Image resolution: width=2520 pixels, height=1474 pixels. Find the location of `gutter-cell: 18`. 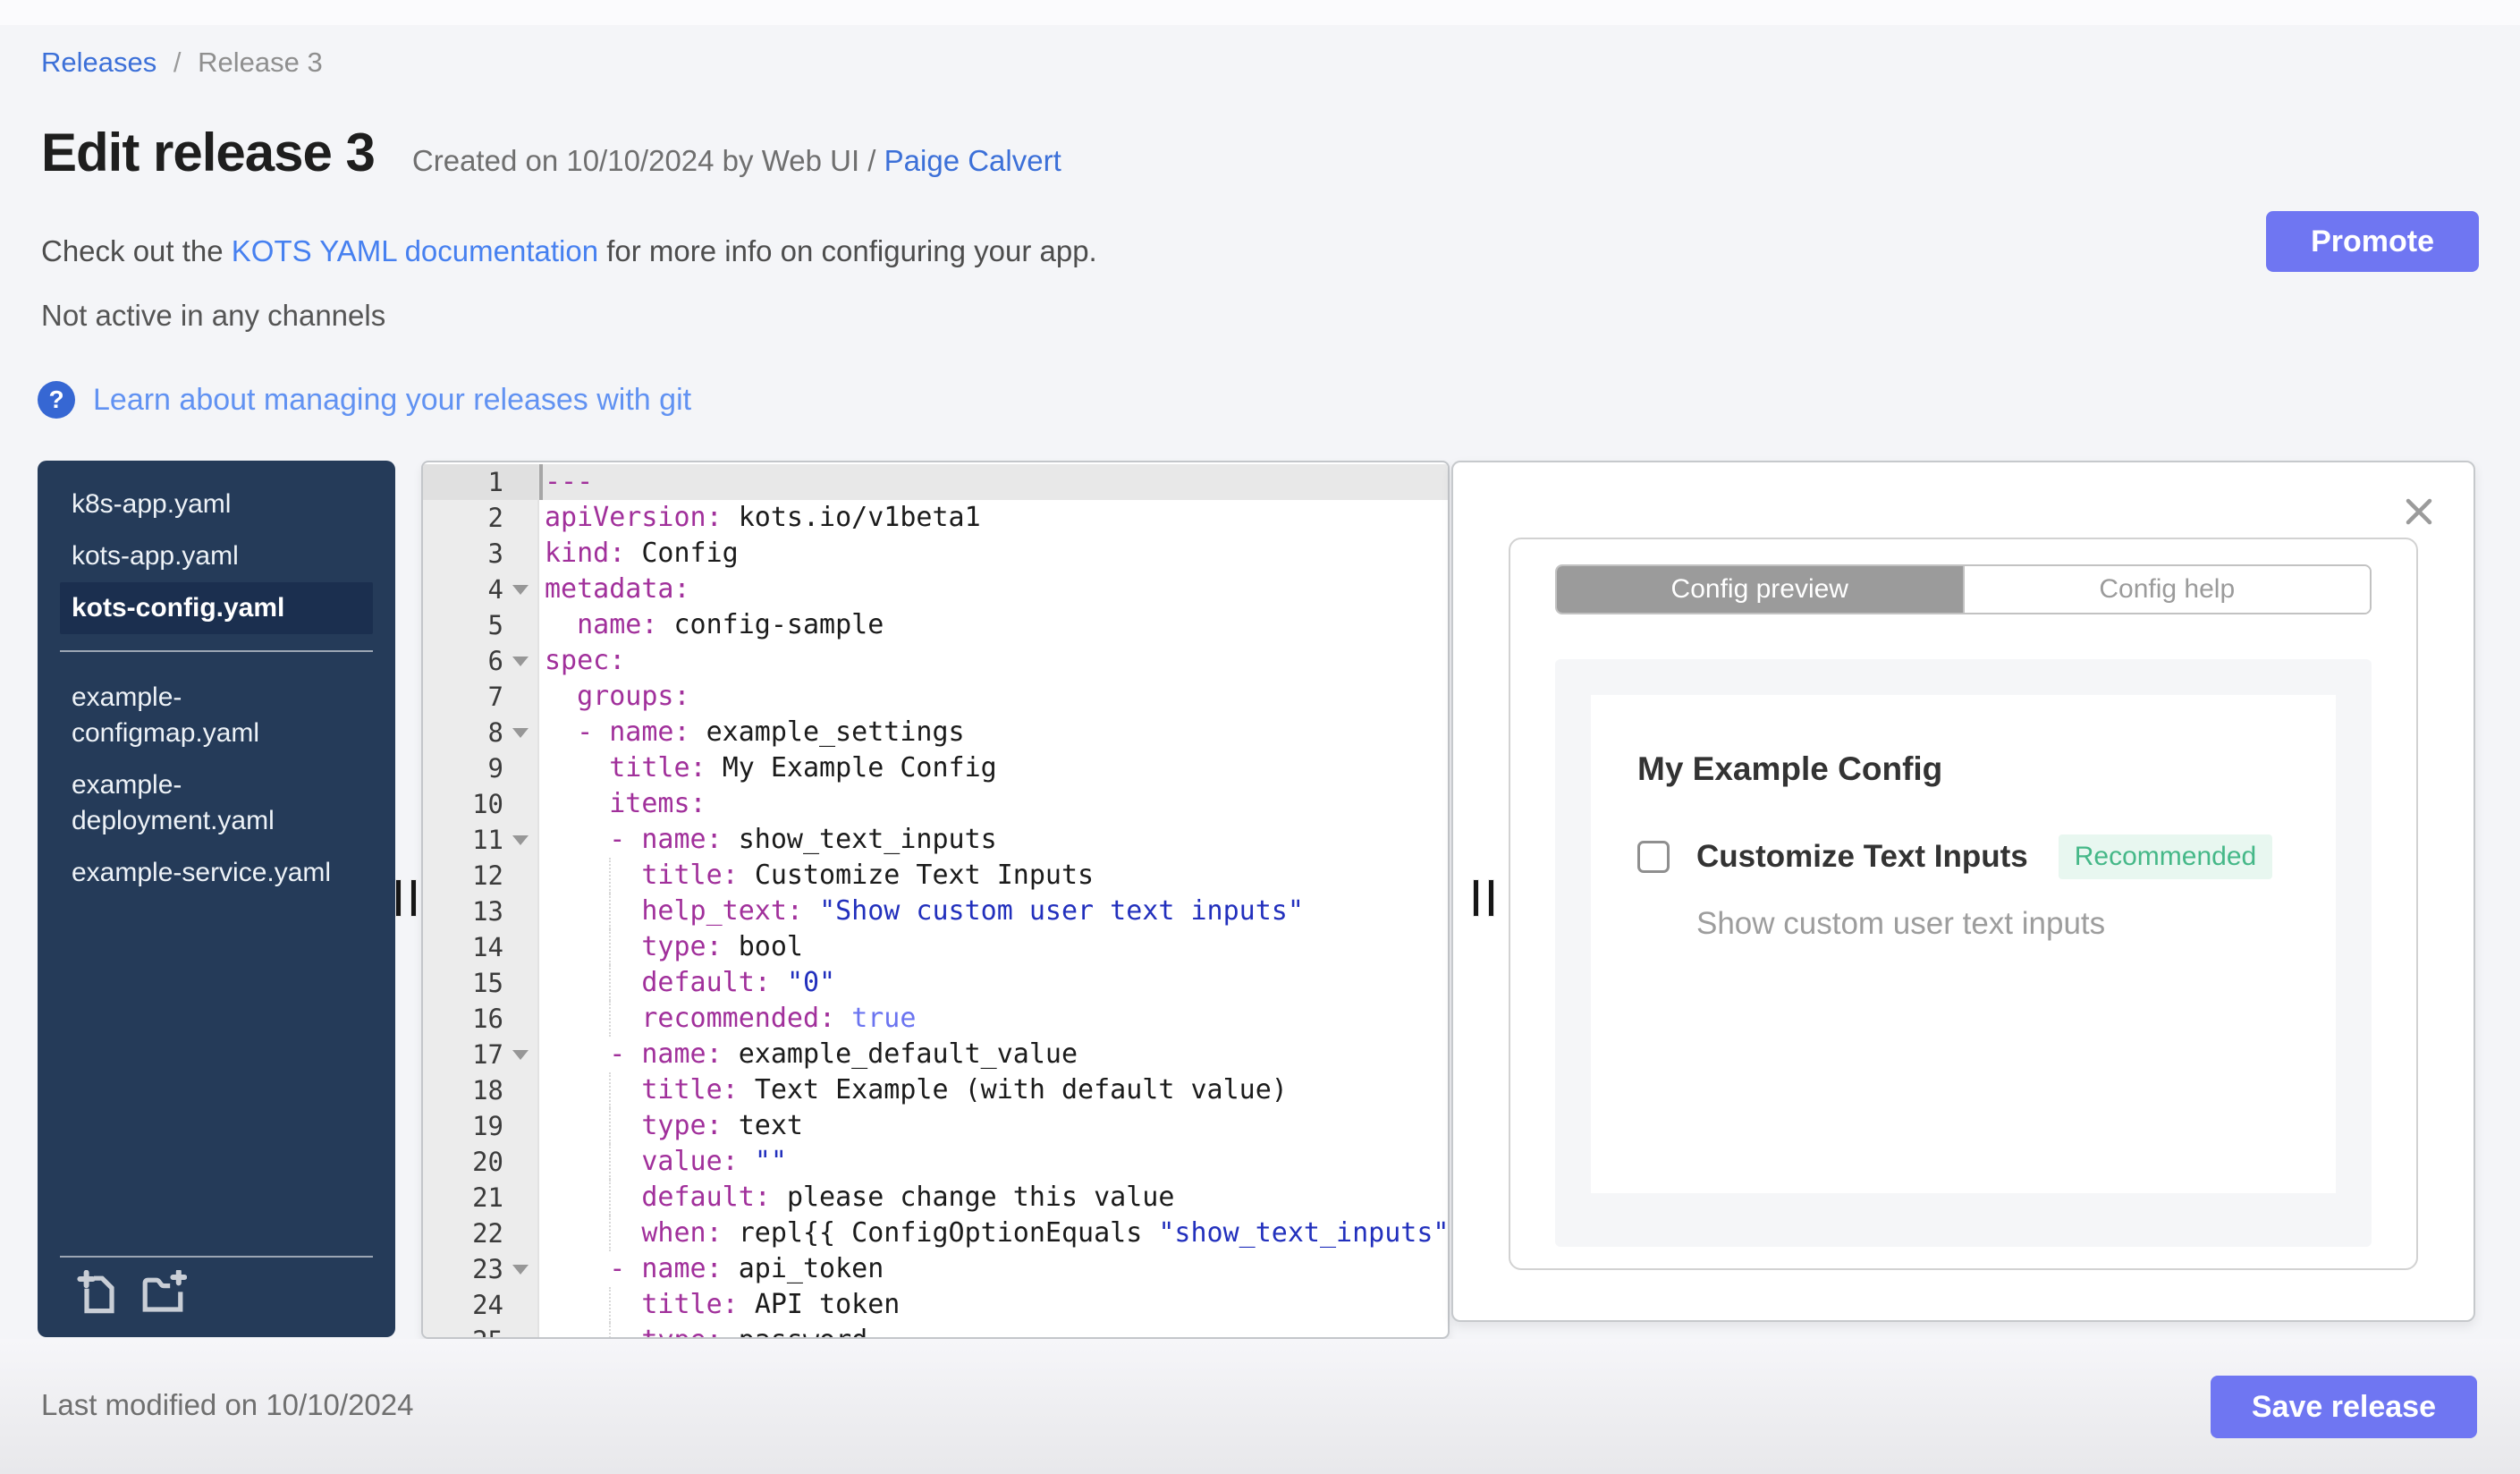

gutter-cell: 18 is located at coordinates (481, 1090).